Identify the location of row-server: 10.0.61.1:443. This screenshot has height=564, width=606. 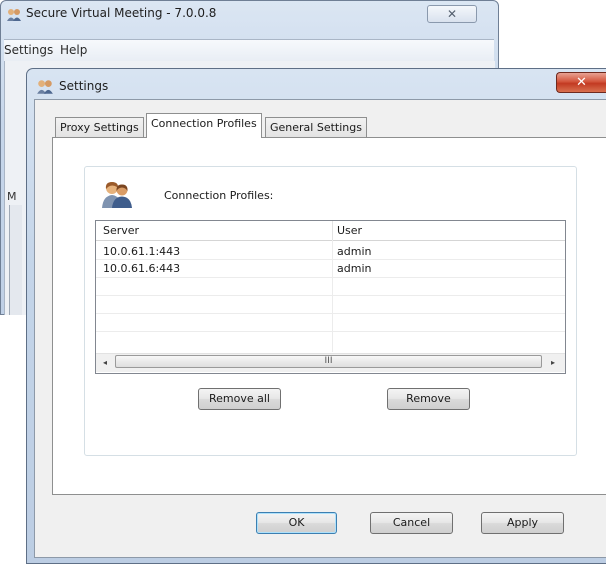
(141, 251).